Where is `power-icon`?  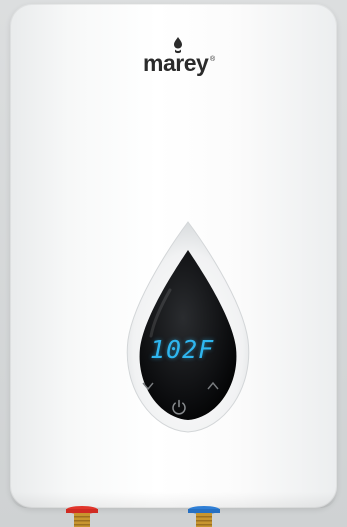
power-icon is located at coordinates (179, 407).